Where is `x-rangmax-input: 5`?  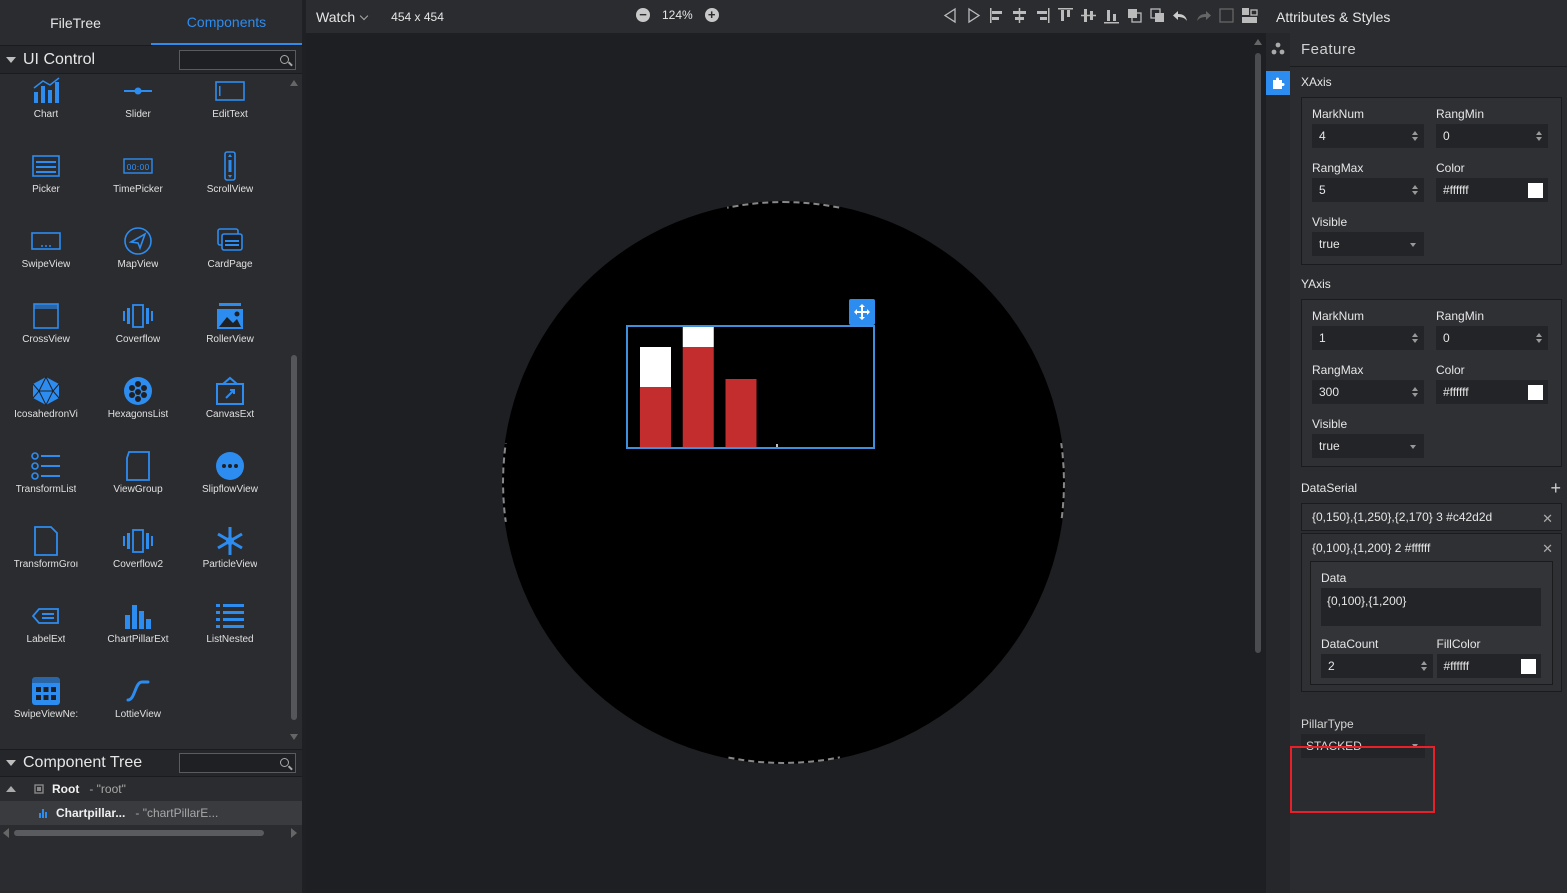 x-rangmax-input: 5 is located at coordinates (1368, 190).